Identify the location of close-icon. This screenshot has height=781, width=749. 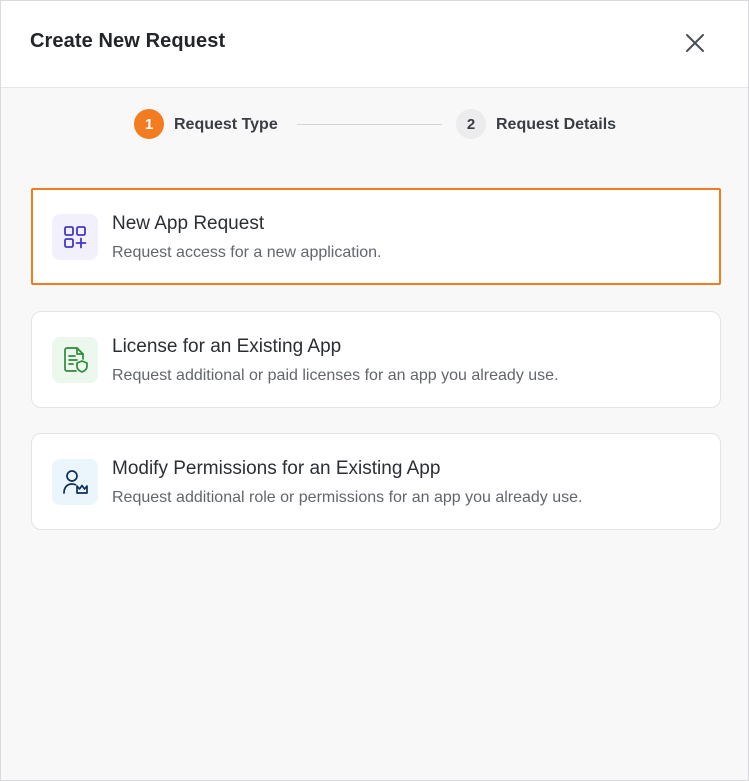
(695, 43).